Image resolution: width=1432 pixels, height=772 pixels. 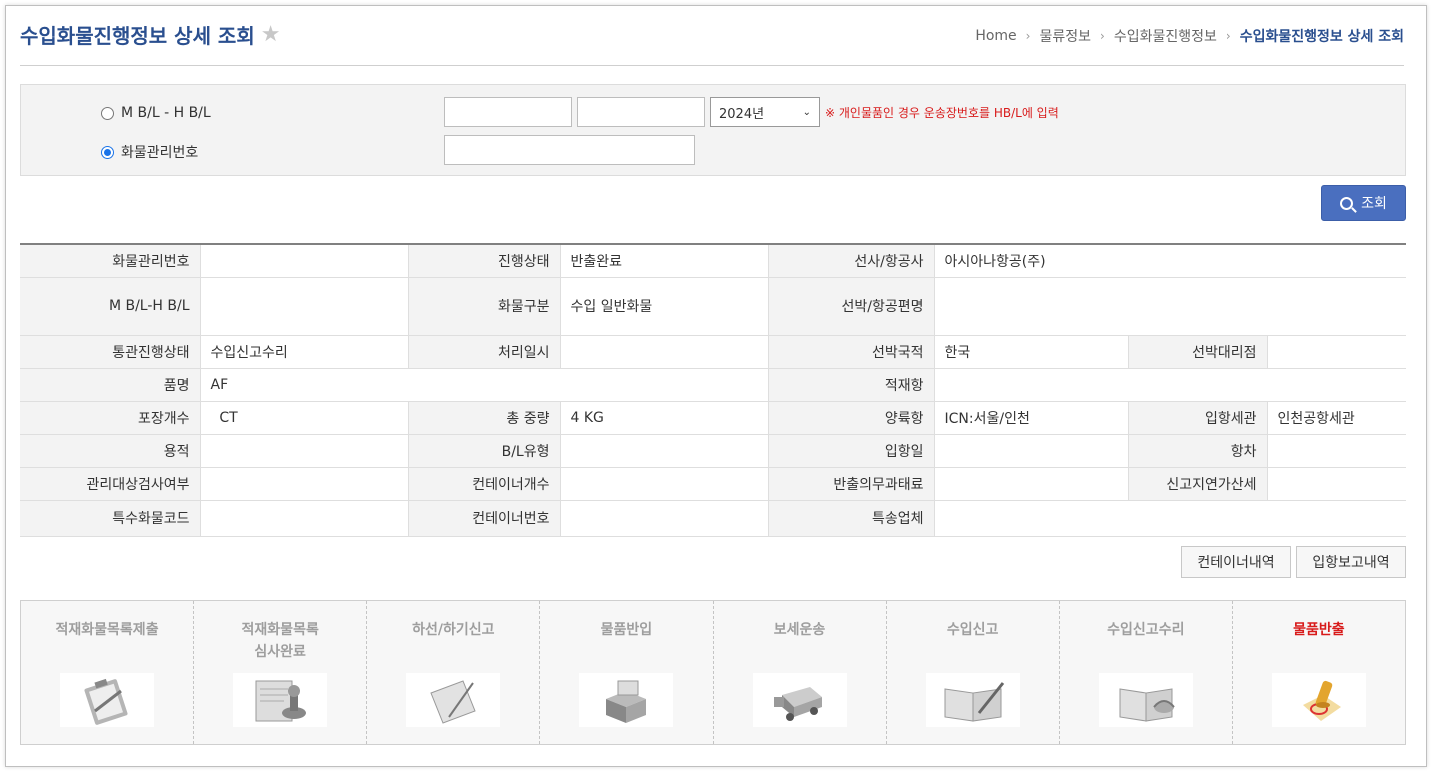 I want to click on radio-button, so click(x=107, y=113).